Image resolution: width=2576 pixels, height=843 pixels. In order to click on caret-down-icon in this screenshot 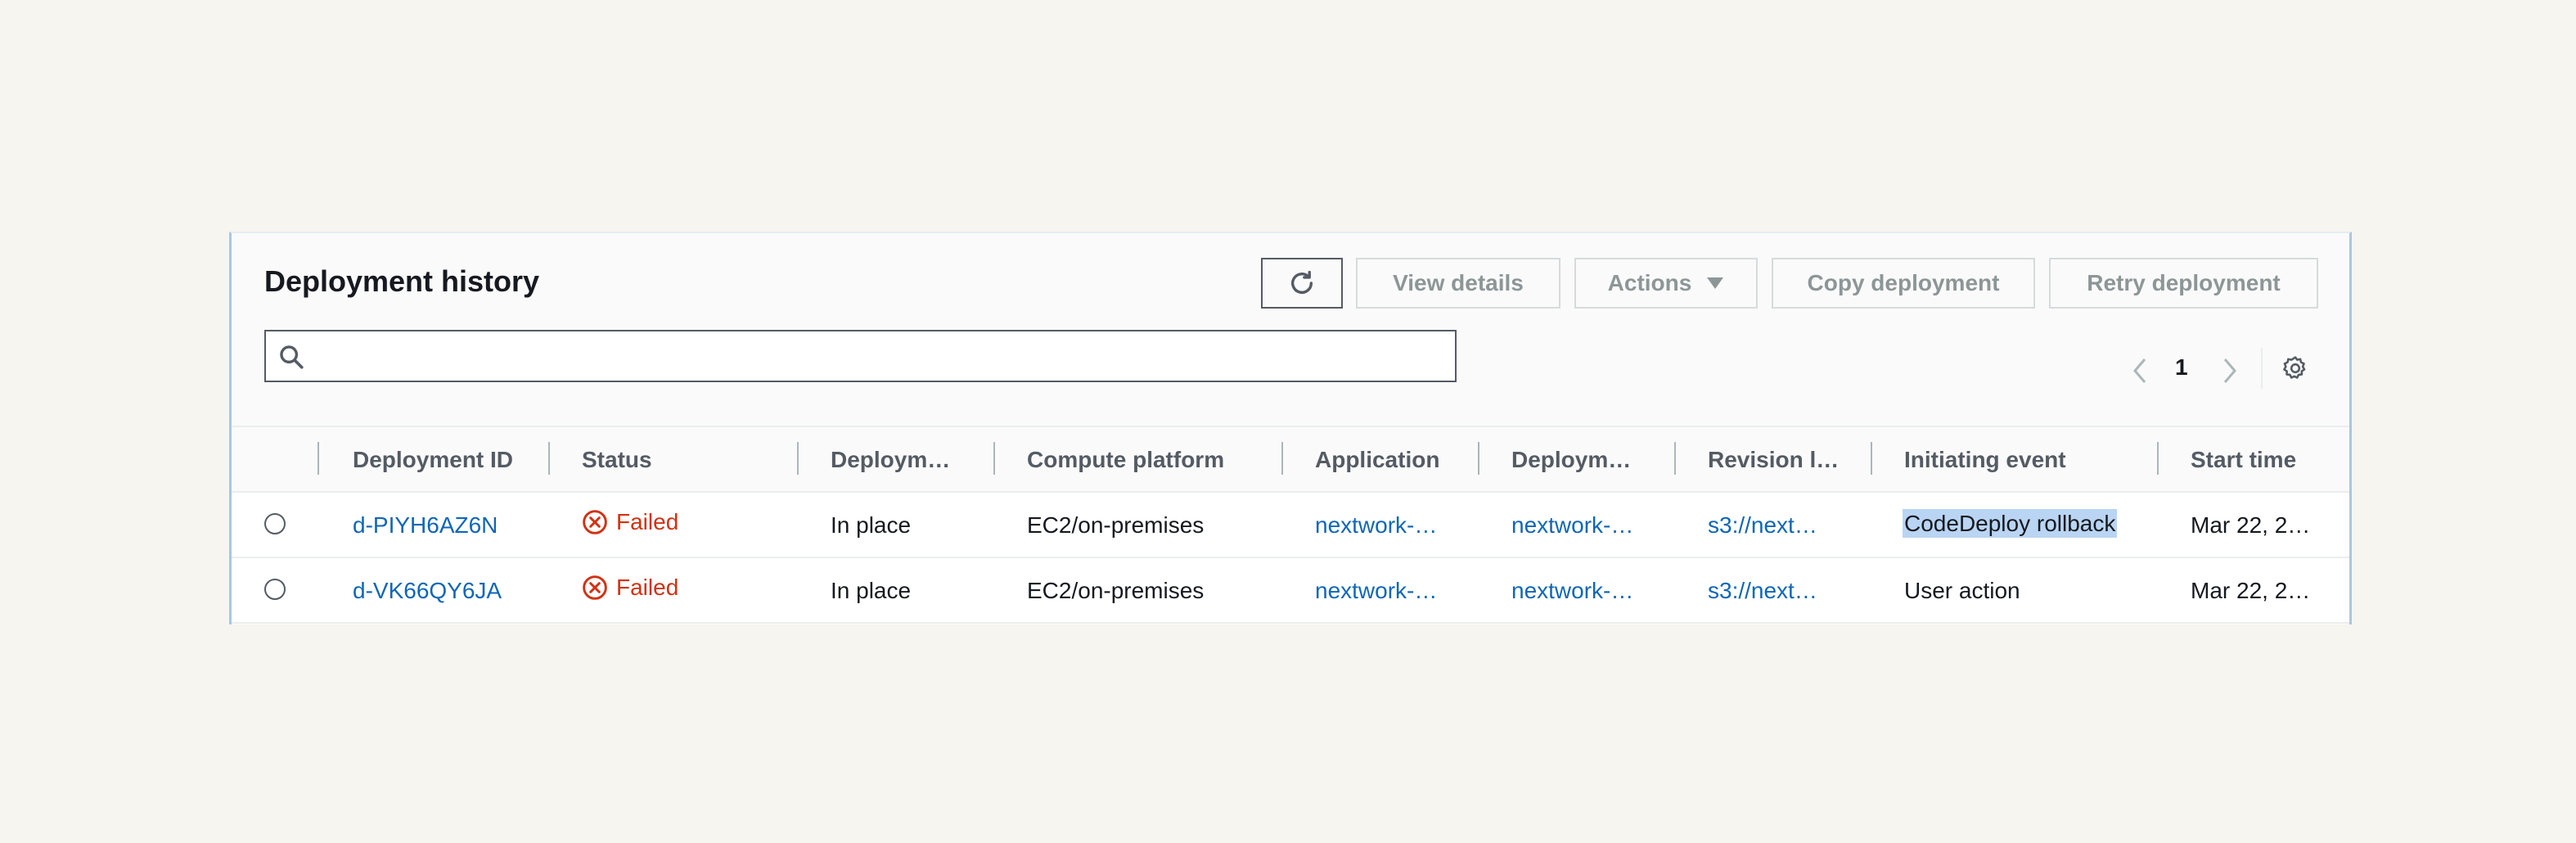, I will do `click(1715, 283)`.